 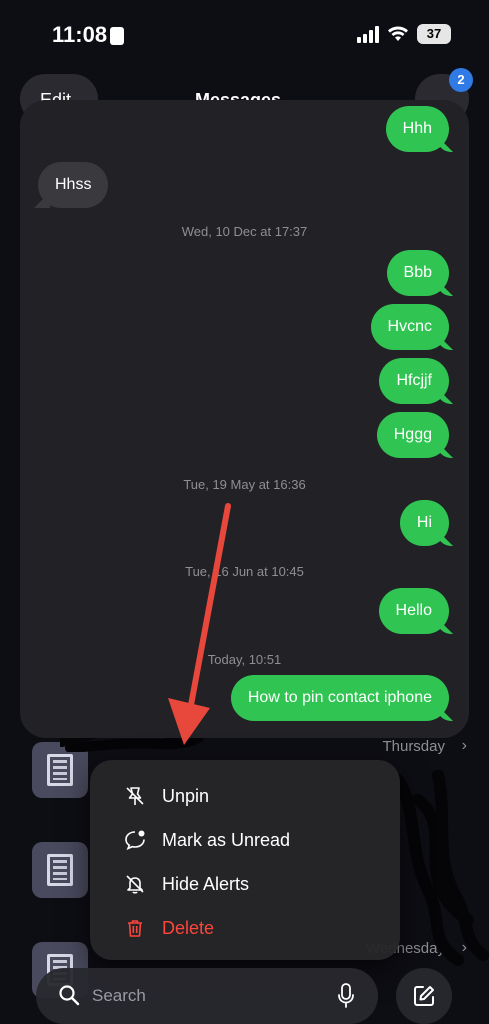 What do you see at coordinates (80, 34) in the screenshot?
I see `status-time: 11:08` at bounding box center [80, 34].